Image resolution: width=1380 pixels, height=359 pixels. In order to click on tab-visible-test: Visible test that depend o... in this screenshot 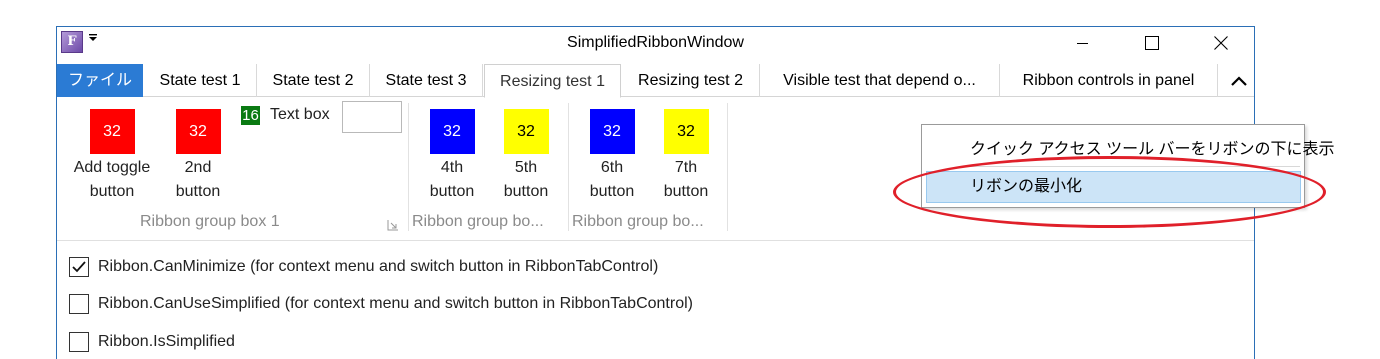, I will do `click(880, 80)`.